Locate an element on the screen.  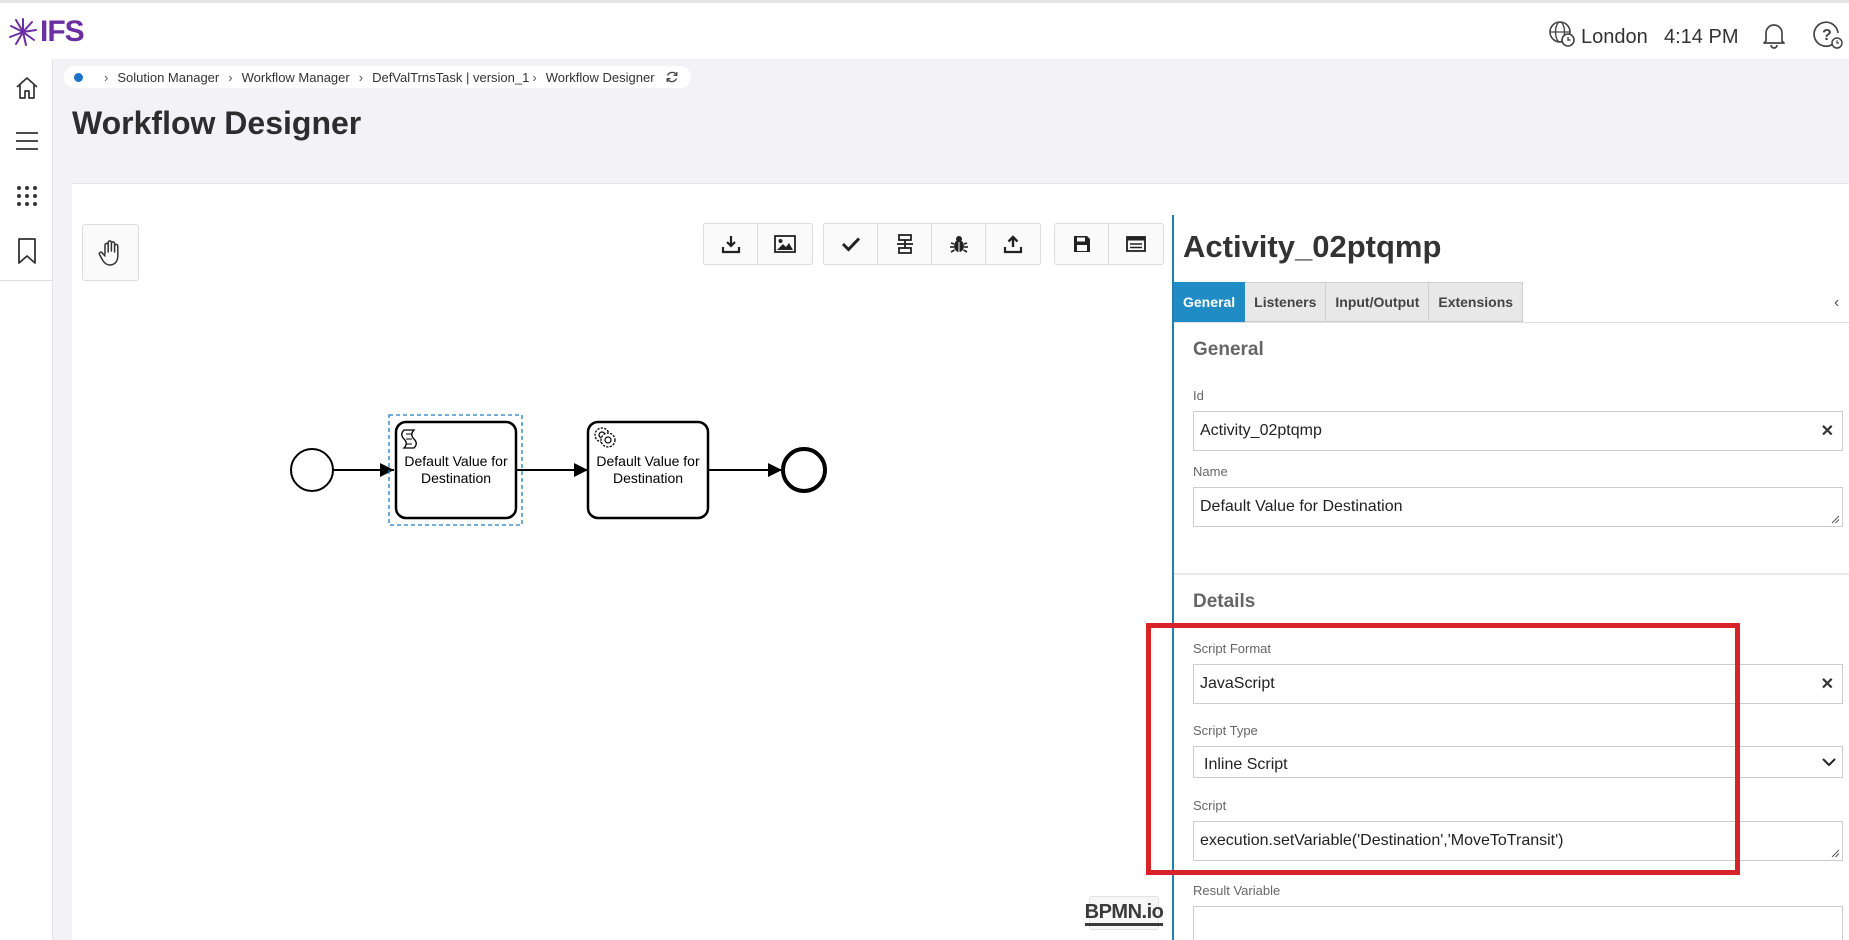
validate-button is located at coordinates (851, 244).